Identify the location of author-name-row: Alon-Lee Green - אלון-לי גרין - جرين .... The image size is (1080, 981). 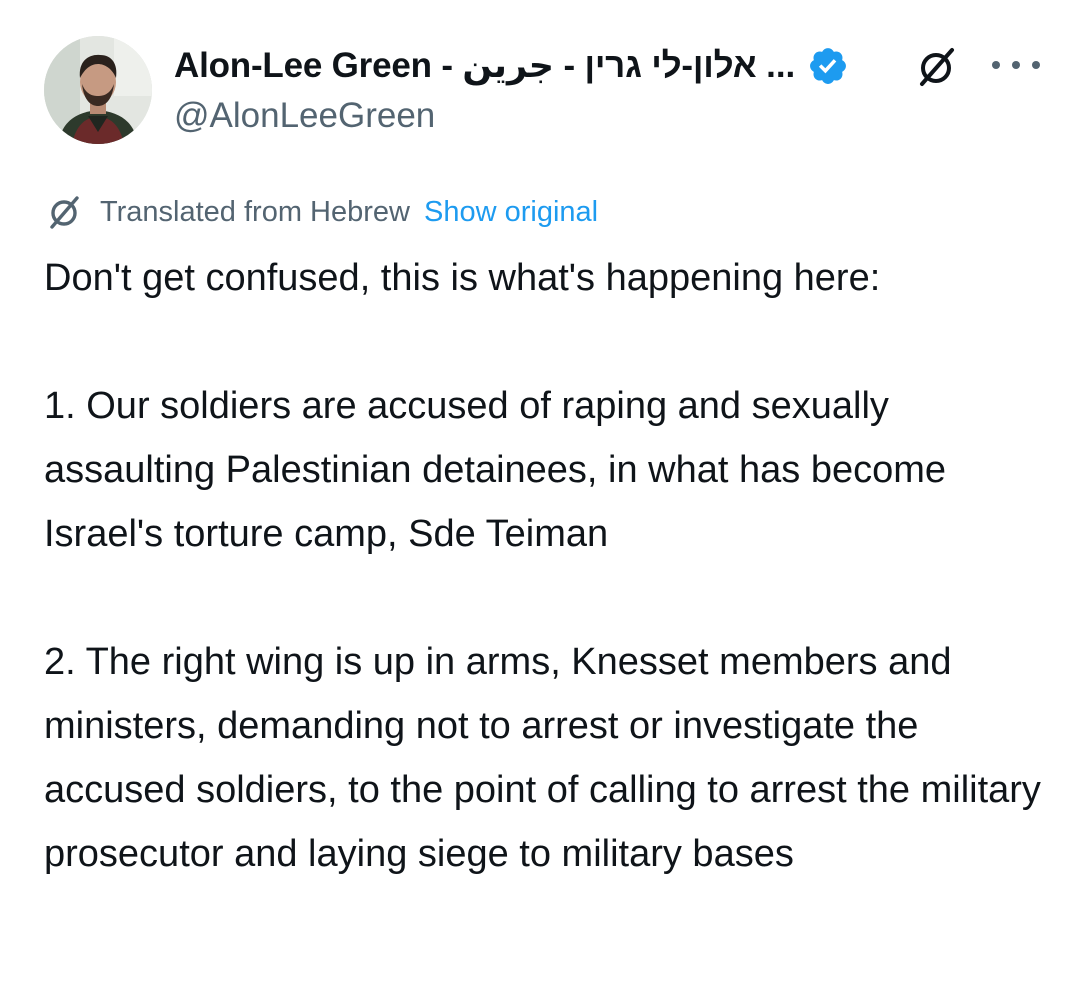
(511, 66).